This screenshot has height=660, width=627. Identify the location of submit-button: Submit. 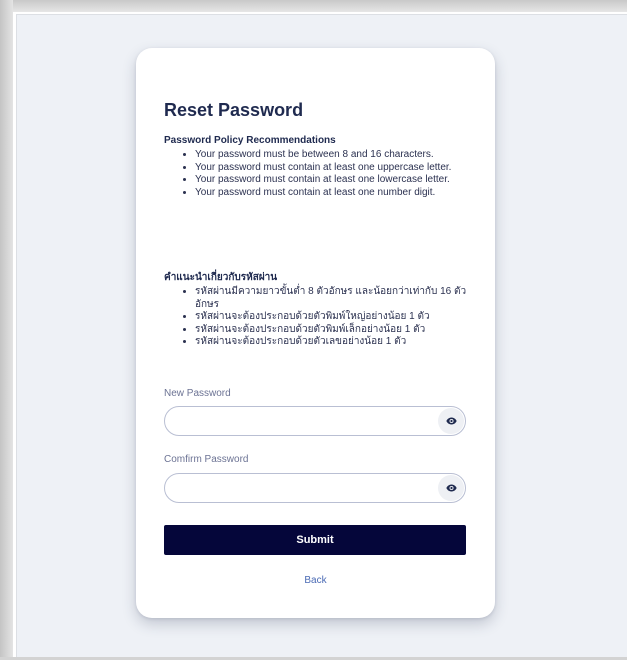
(315, 540).